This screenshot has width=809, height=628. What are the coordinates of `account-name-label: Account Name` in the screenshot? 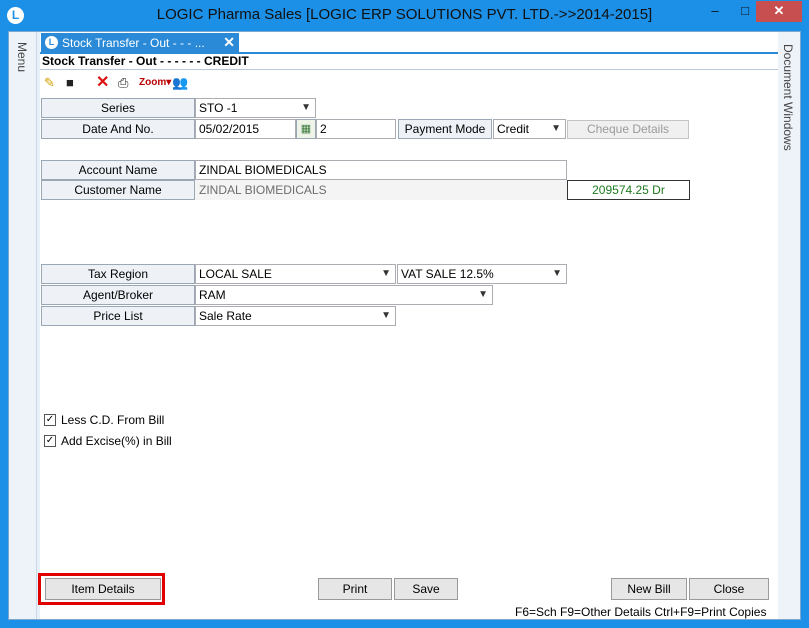 It's located at (118, 170).